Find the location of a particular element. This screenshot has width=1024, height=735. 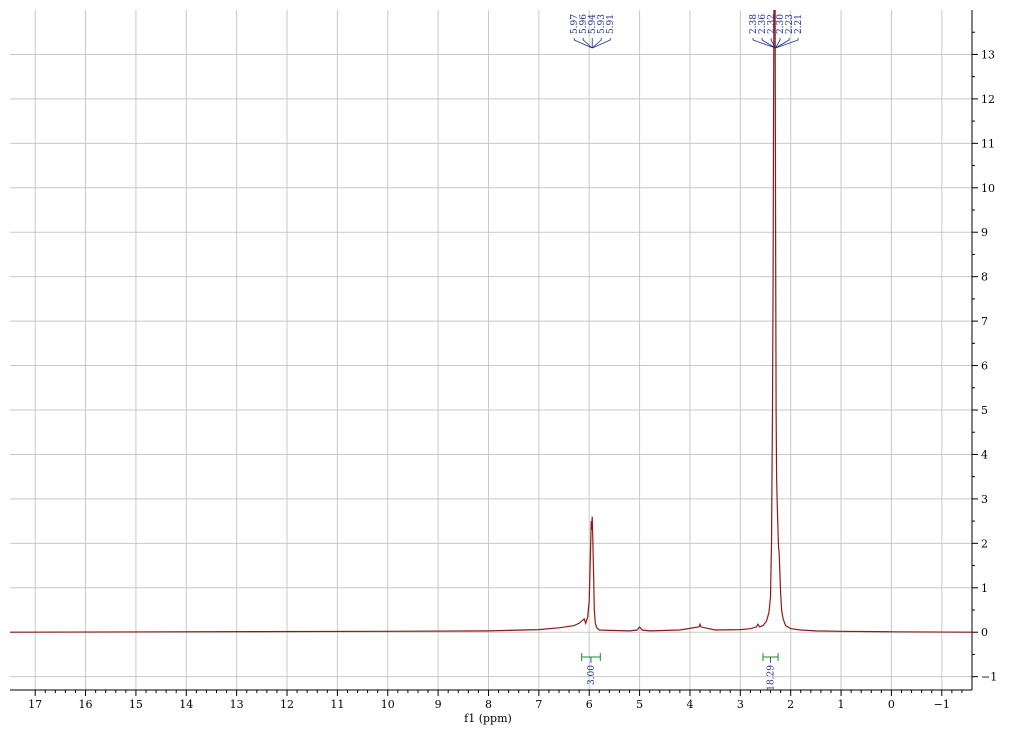

x-tick-label: 12 is located at coordinates (287, 704).